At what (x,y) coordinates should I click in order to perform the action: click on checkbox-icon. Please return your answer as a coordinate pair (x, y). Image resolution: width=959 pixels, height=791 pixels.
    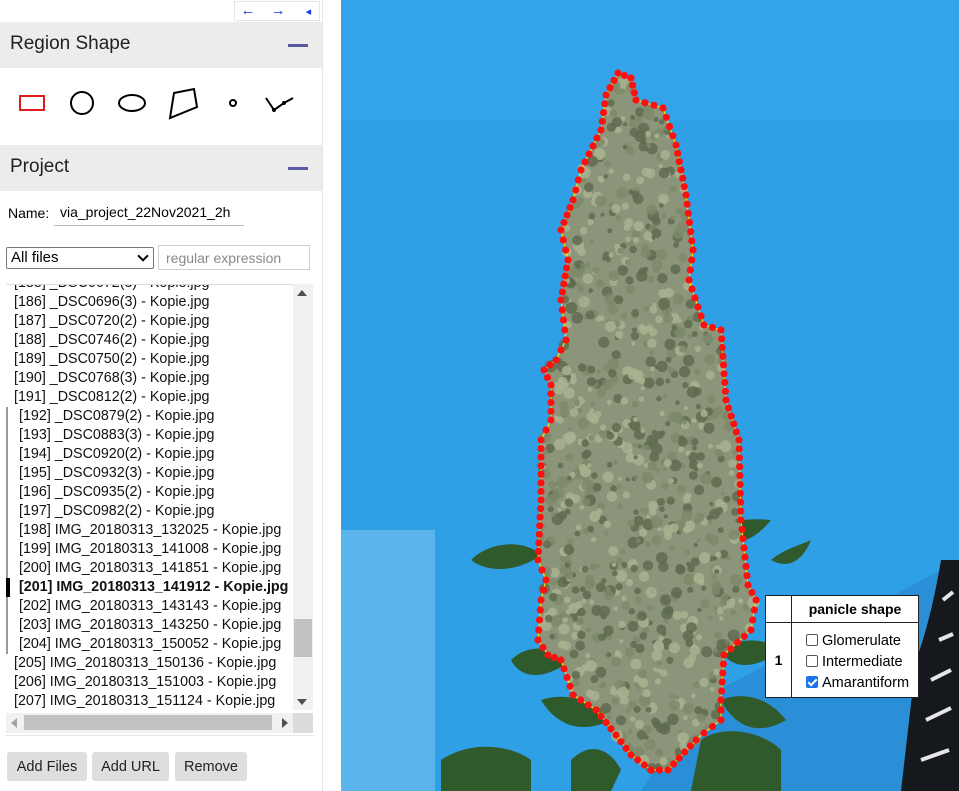
    Looking at the image, I should click on (812, 640).